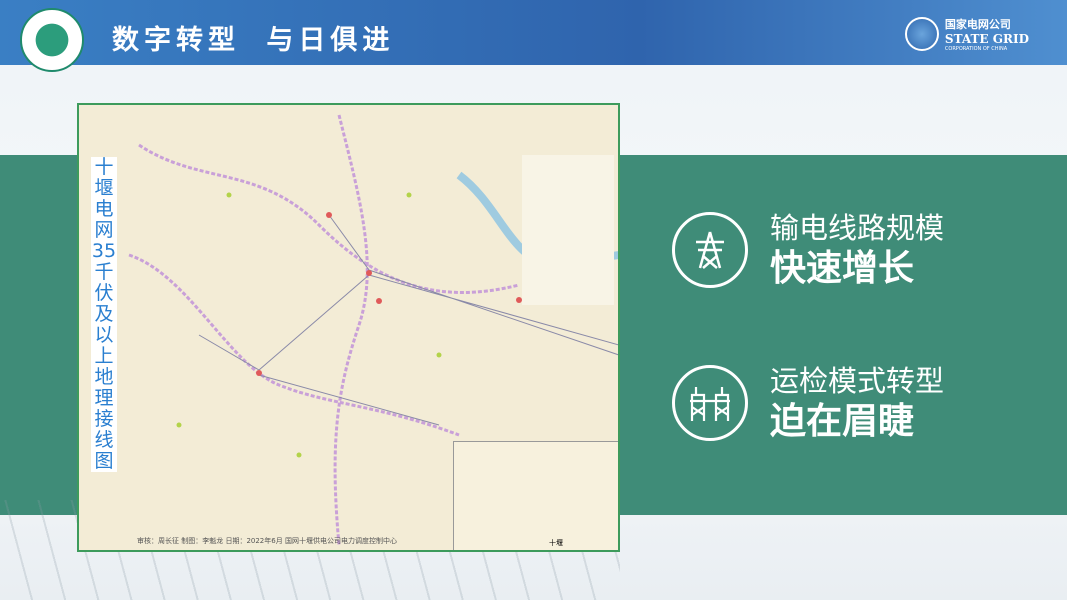  What do you see at coordinates (556, 543) in the screenshot?
I see `inset-label: 十堰` at bounding box center [556, 543].